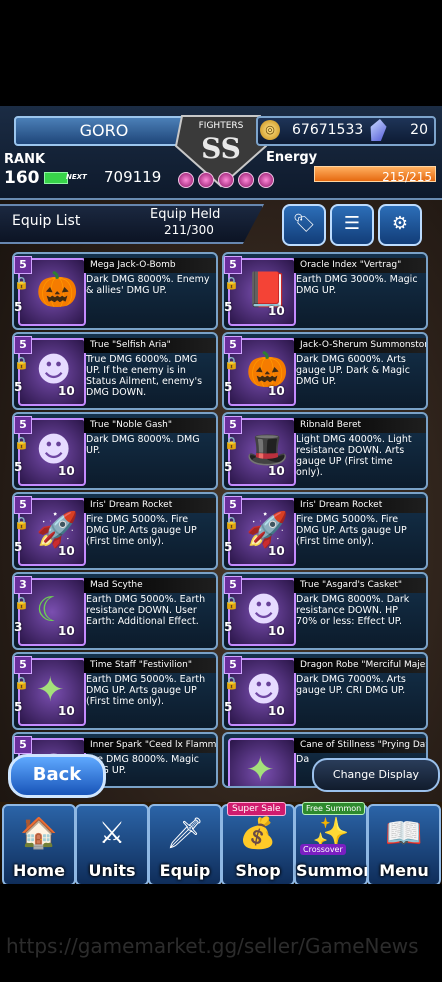  Describe the element at coordinates (112, 833) in the screenshot. I see `units-icon: ⚔` at that location.